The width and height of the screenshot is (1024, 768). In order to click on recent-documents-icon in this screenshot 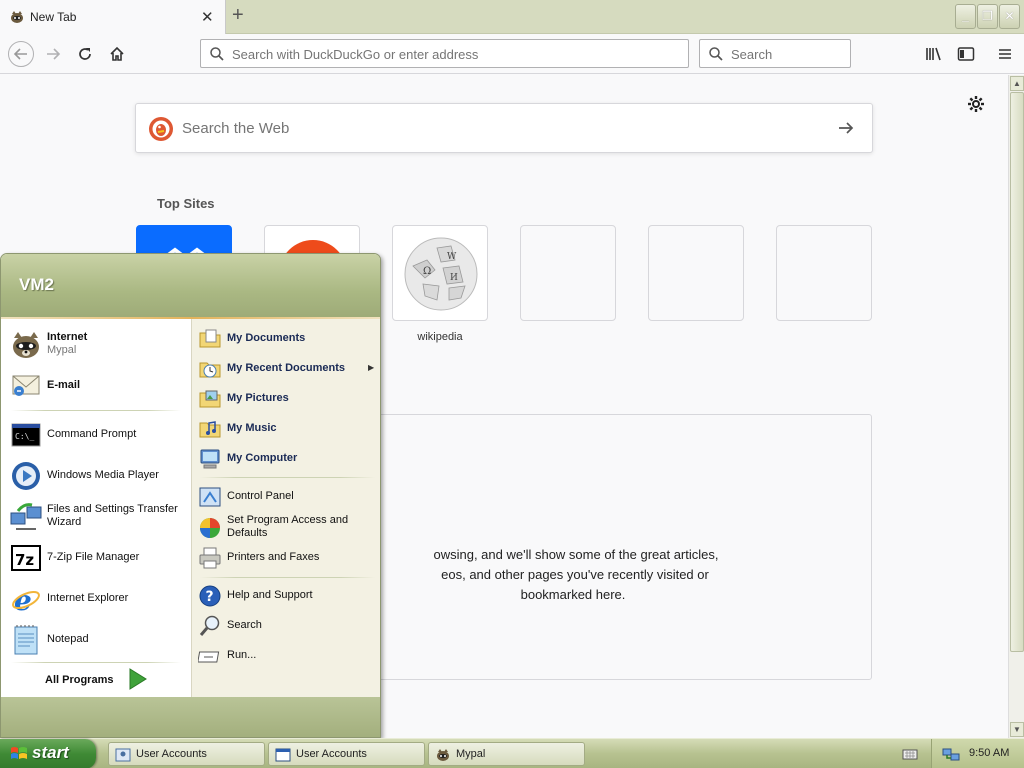, I will do `click(210, 369)`.